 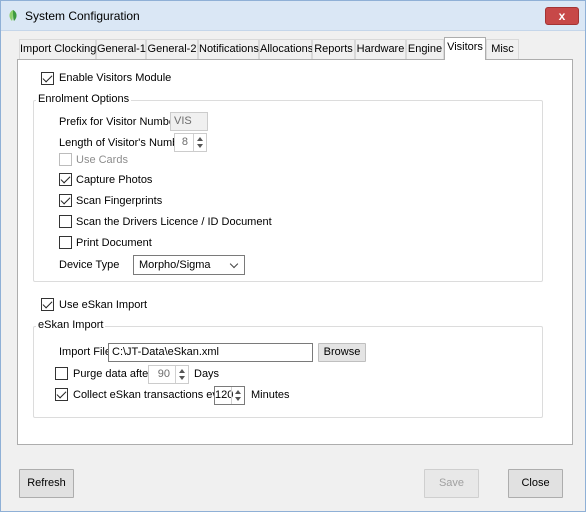 I want to click on tab-allocations: Allocations, so click(x=286, y=49).